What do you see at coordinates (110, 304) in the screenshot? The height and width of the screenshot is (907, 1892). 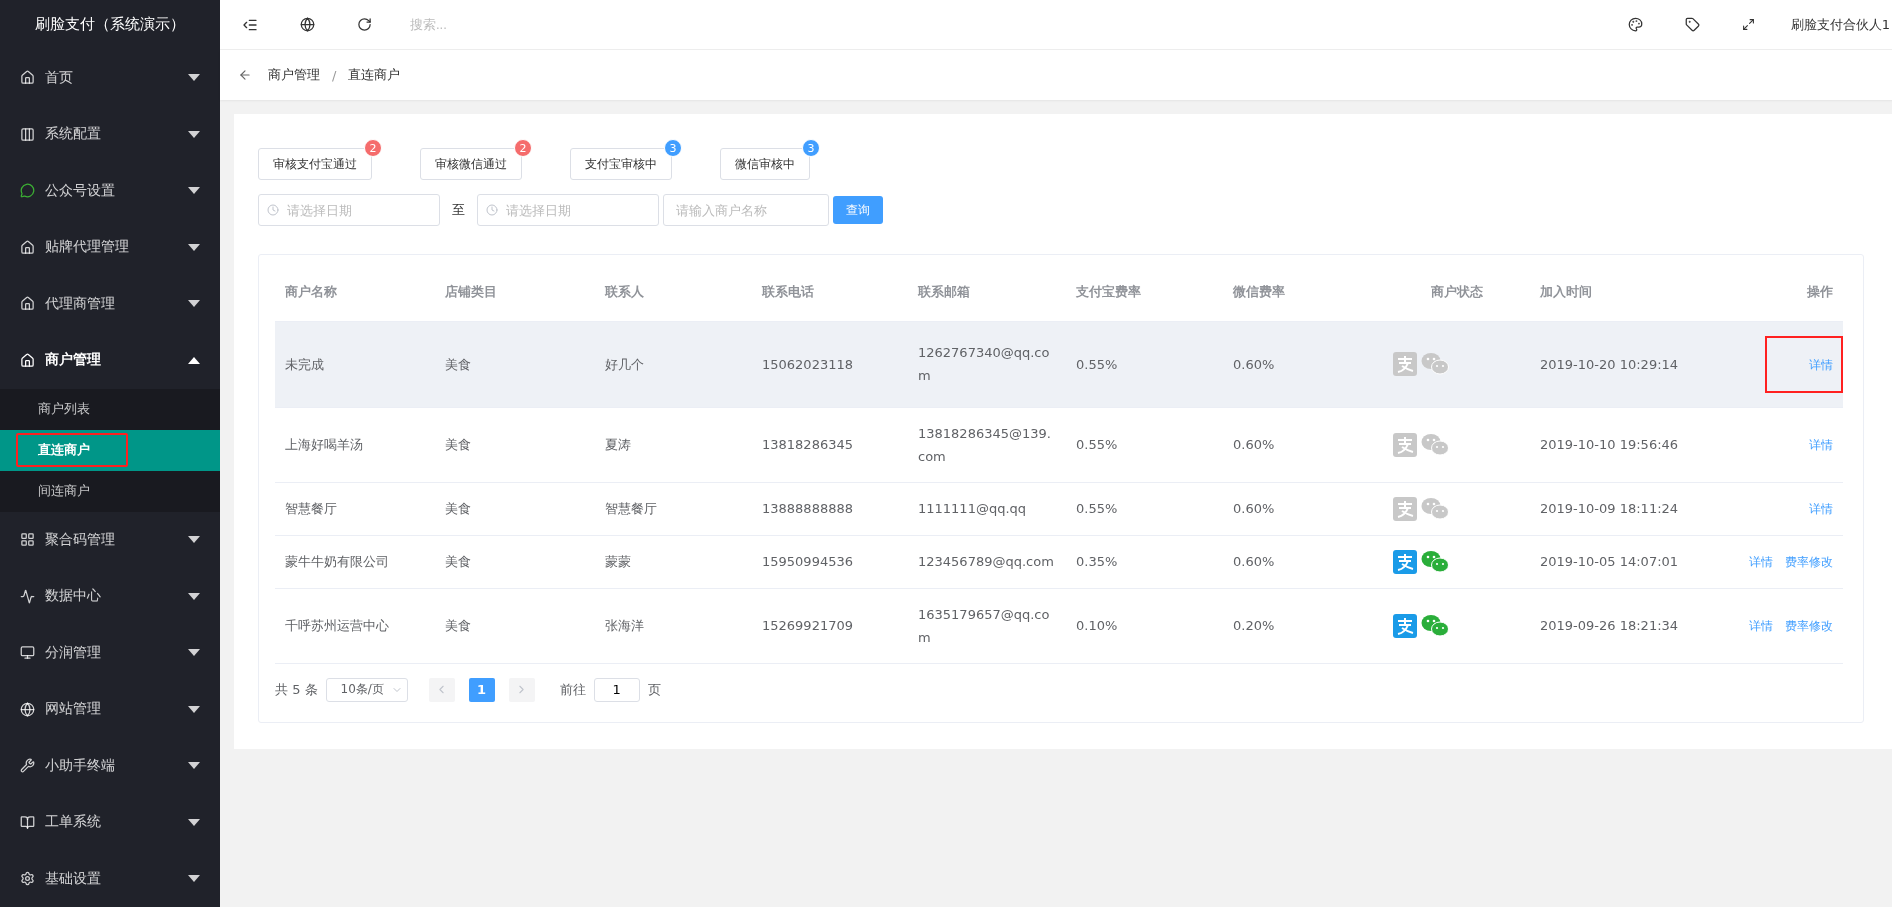 I see `sidebar-item: 代理商管理` at bounding box center [110, 304].